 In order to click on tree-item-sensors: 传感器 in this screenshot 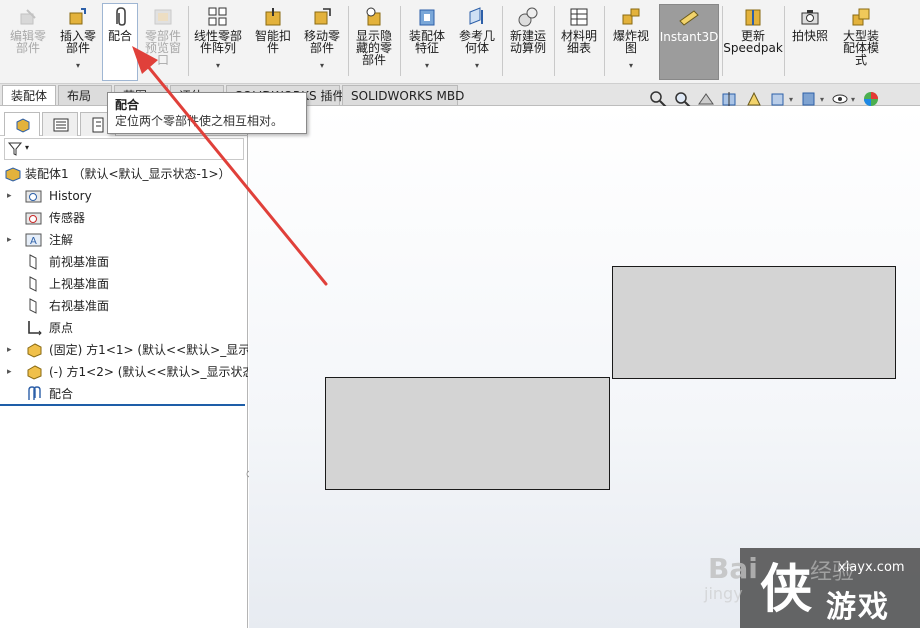, I will do `click(124, 218)`.